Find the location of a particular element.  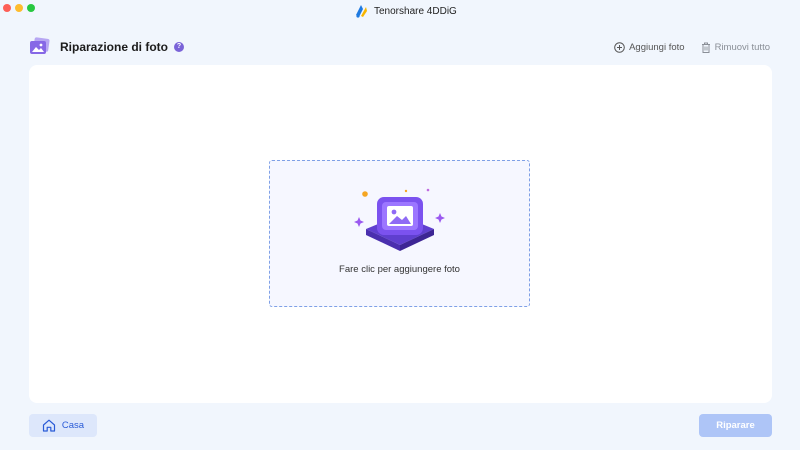

photo-dropzone: Fare clic per aggiungere foto is located at coordinates (399, 233).